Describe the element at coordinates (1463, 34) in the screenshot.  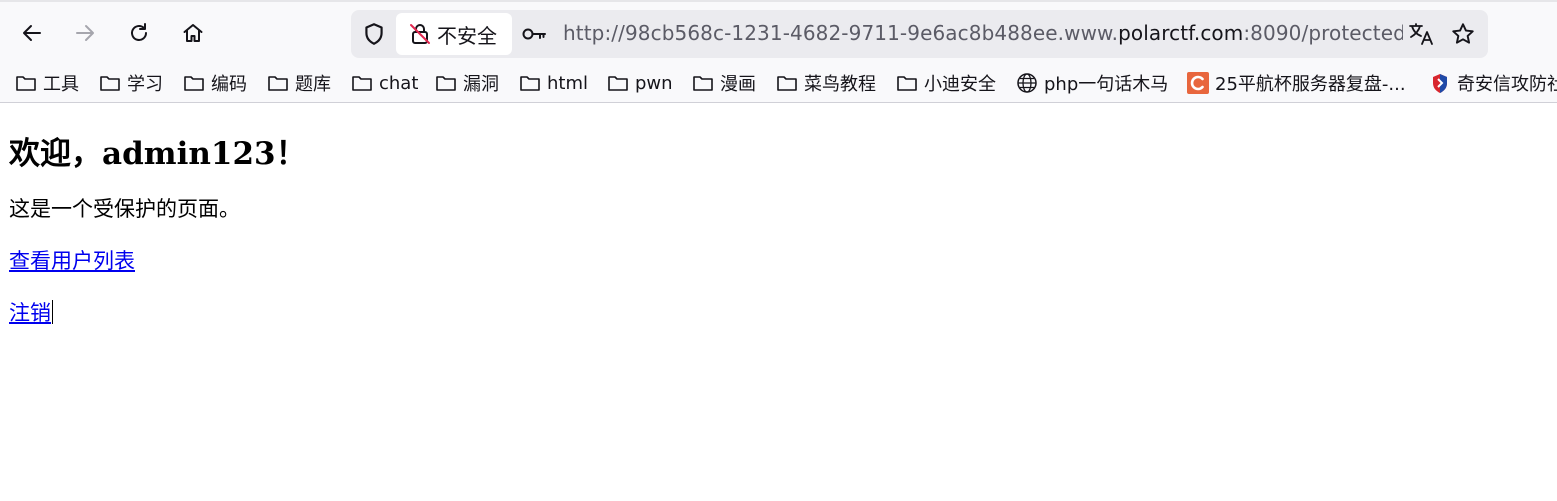
I see `bookmark-star-icon` at that location.